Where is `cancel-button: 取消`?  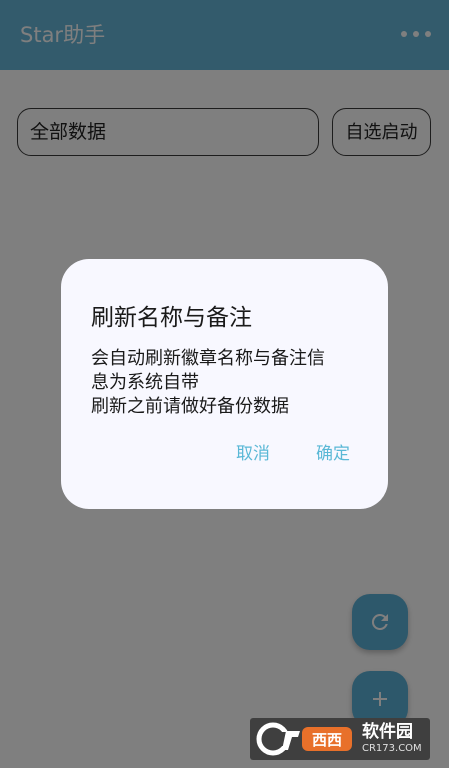
cancel-button: 取消 is located at coordinates (253, 454).